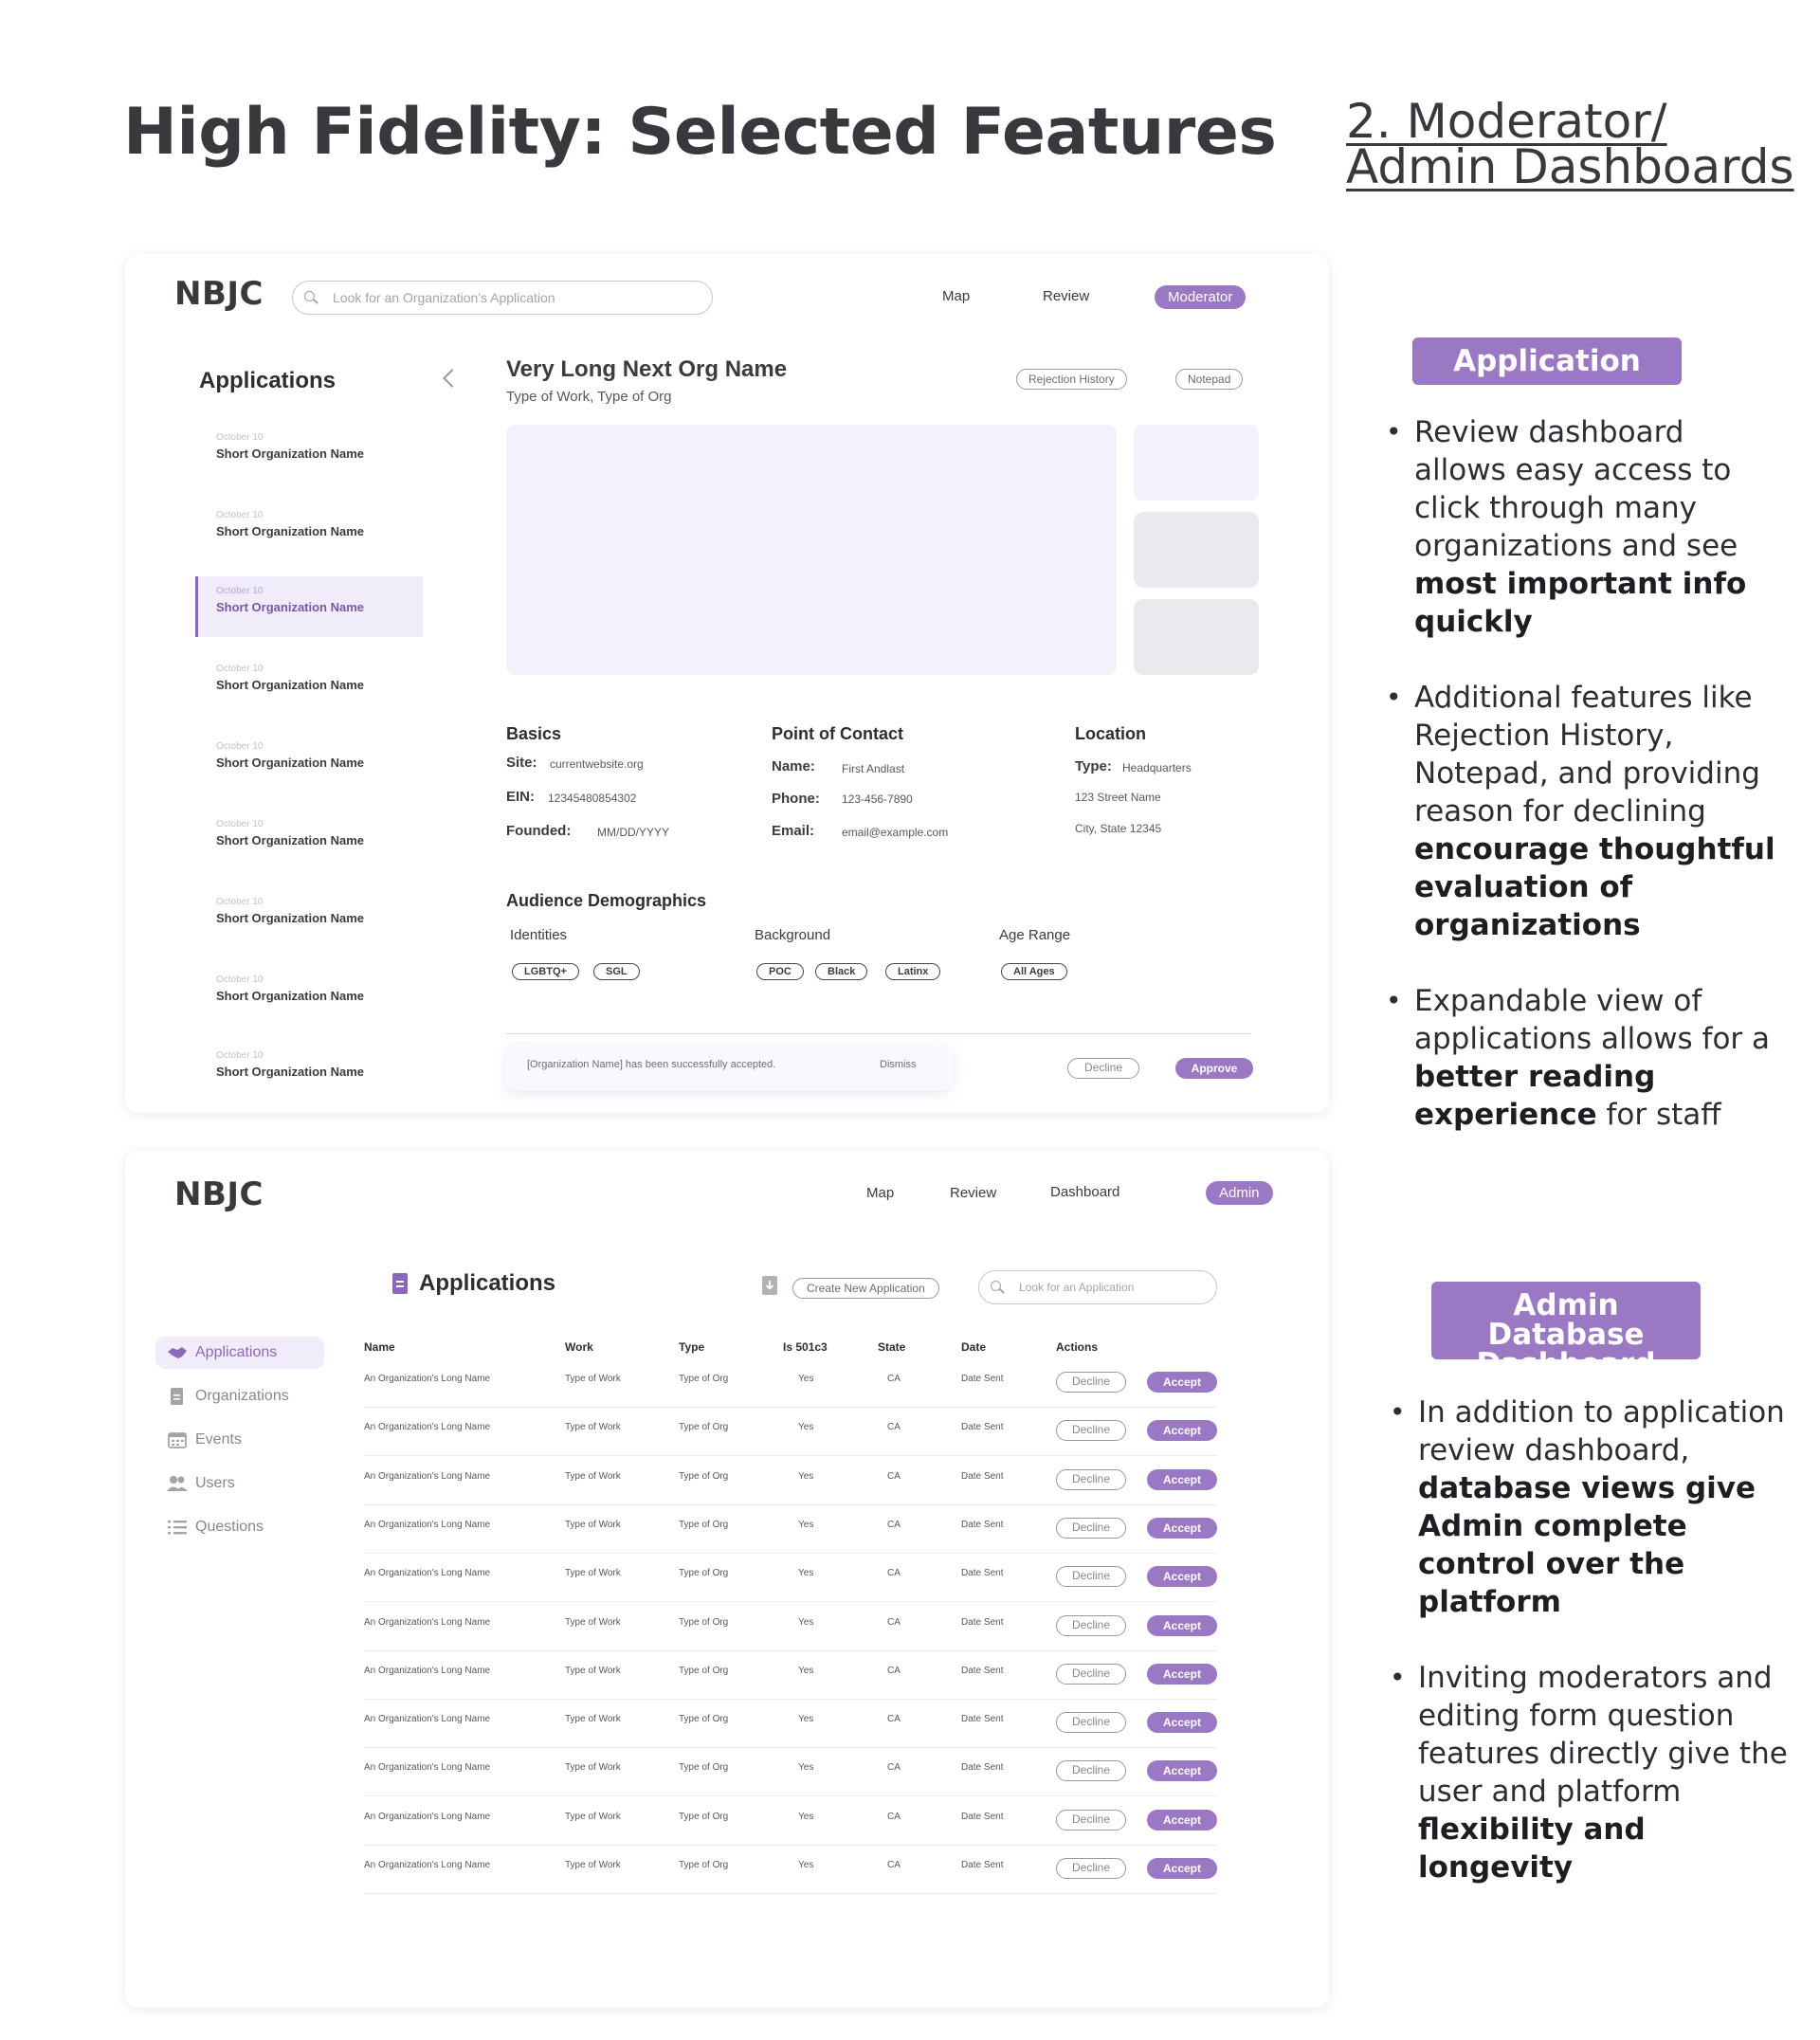 This screenshot has width=1820, height=2040. Describe the element at coordinates (502, 298) in the screenshot. I see `search-input: Look for an Organization's Application` at that location.